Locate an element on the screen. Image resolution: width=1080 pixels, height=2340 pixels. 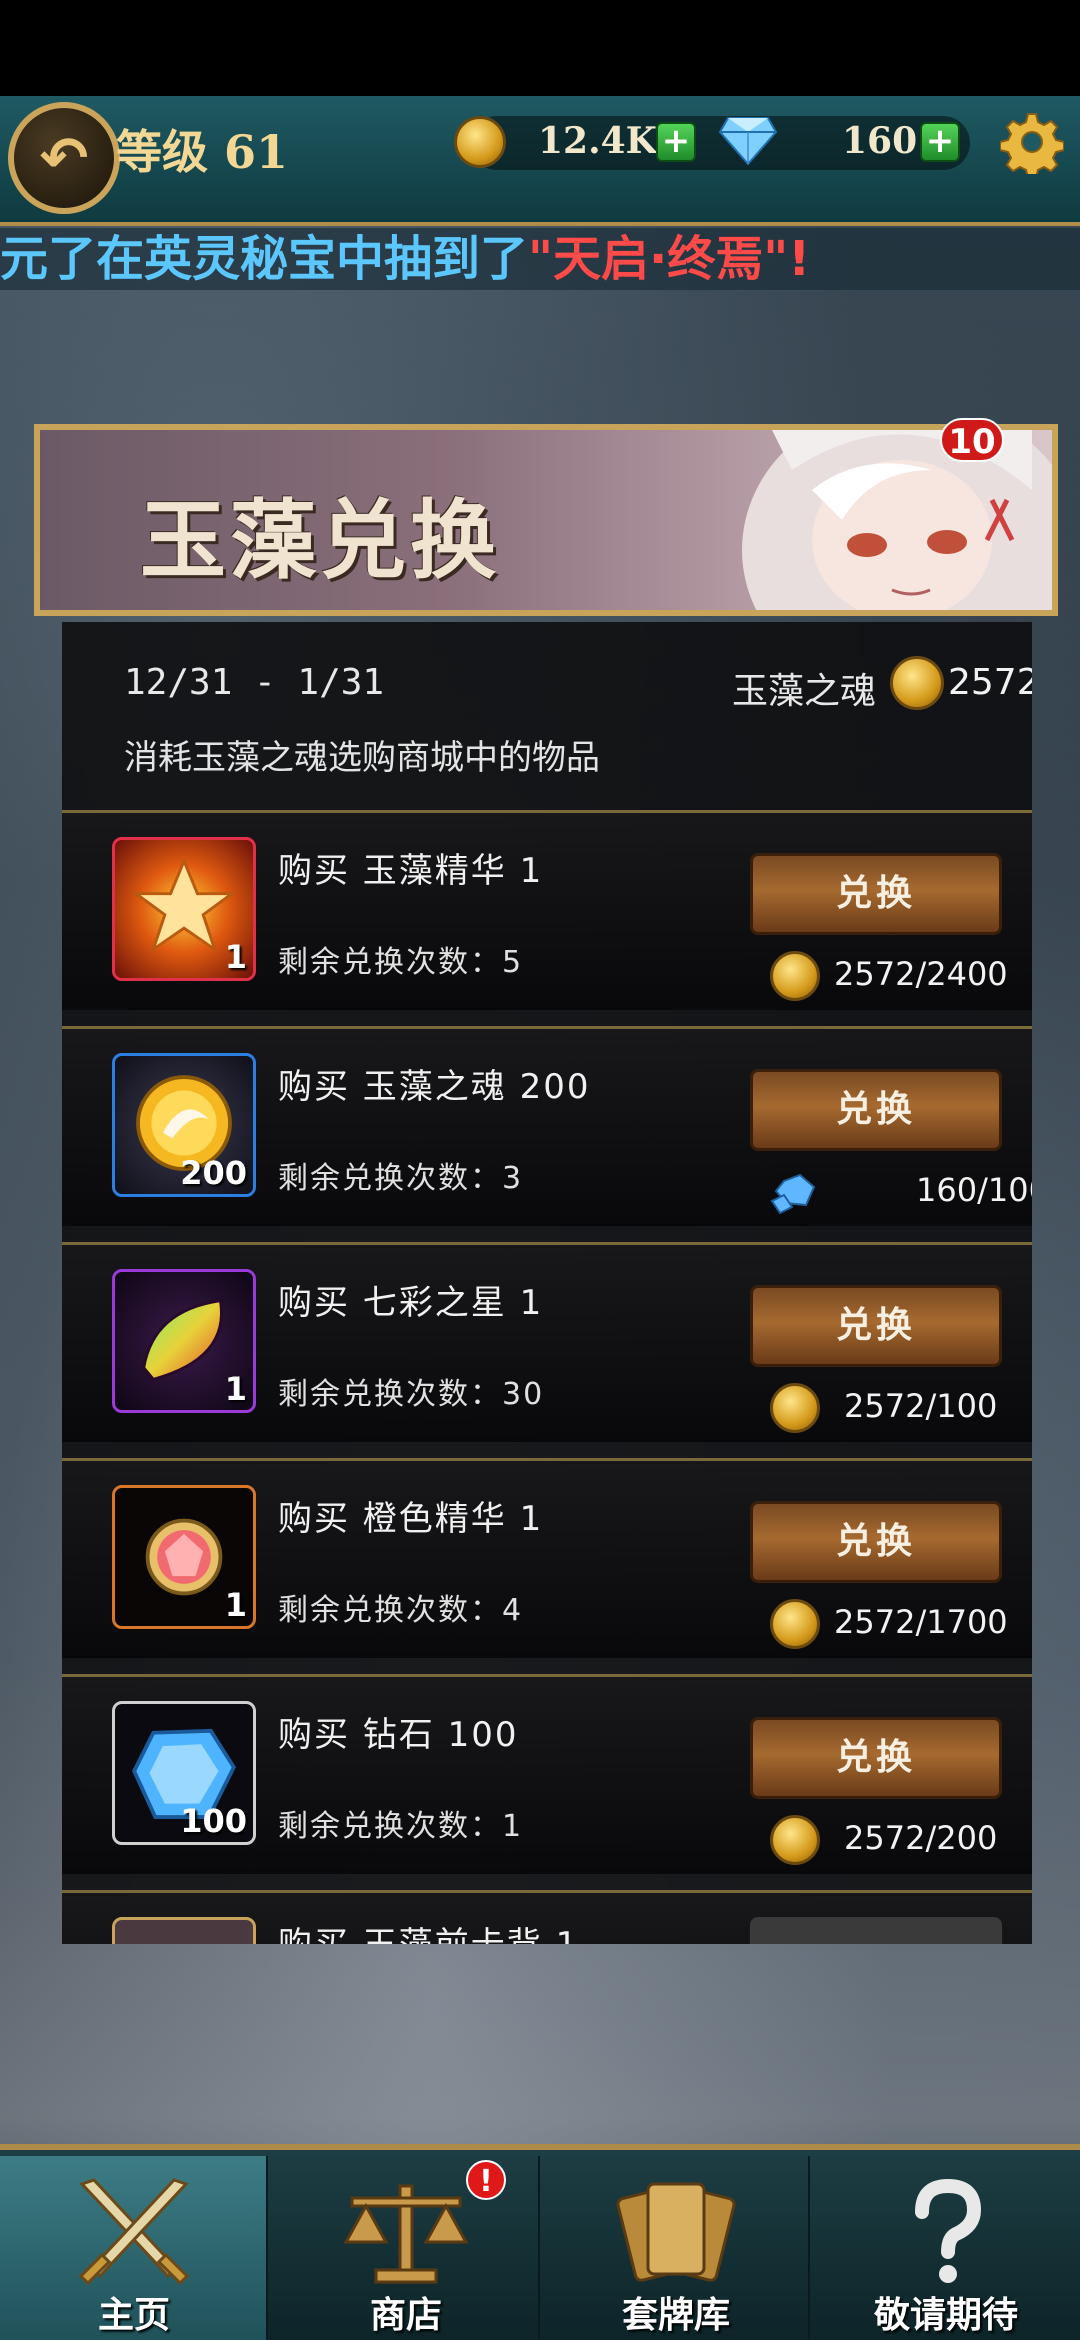
soul-orb-icon: 200 is located at coordinates (184, 1125).